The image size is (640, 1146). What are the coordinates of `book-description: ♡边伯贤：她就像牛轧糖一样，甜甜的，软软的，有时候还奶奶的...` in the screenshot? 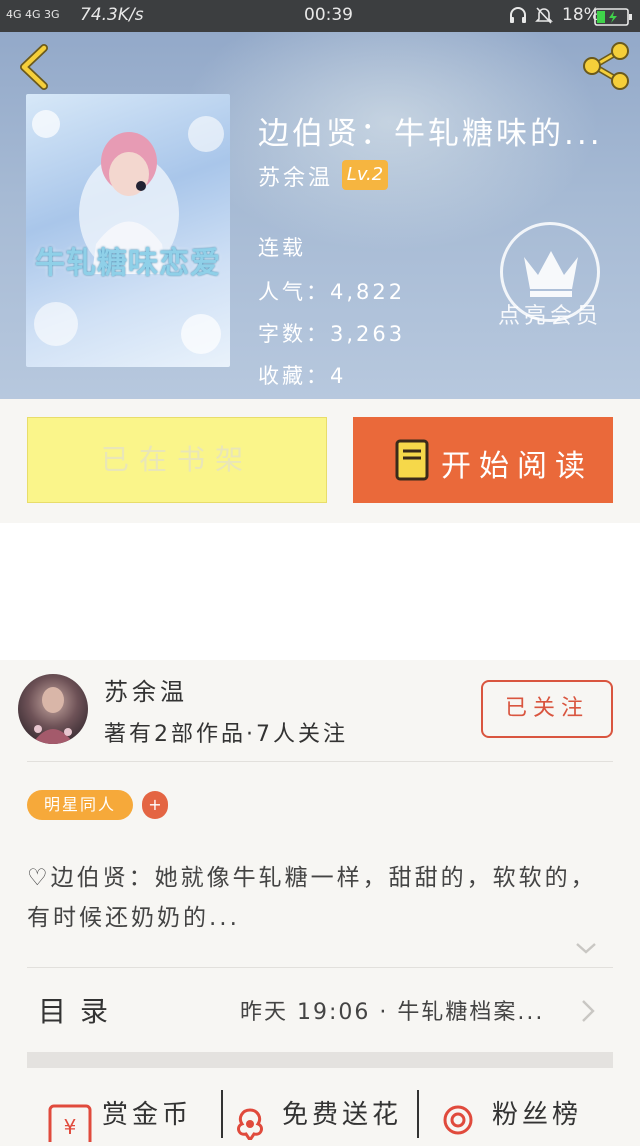 It's located at (312, 898).